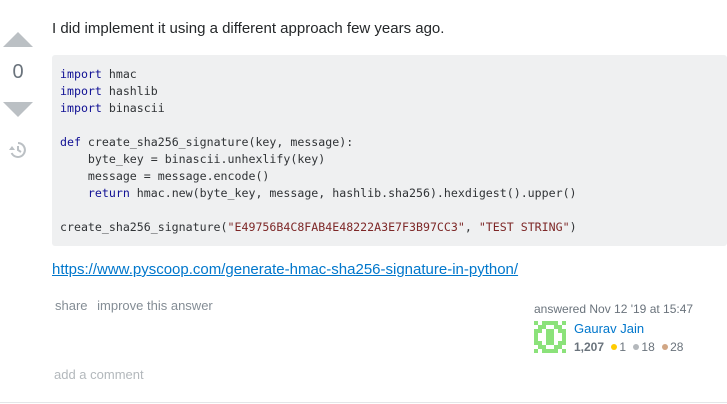 The image size is (727, 404). I want to click on gold-badge-count: 1, so click(623, 347).